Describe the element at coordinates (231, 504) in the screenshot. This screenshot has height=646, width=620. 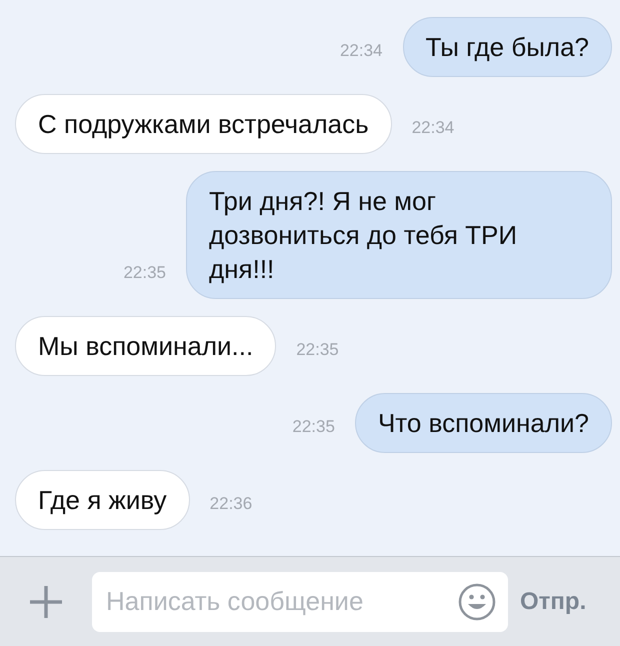
I see `message-time: 22:36` at that location.